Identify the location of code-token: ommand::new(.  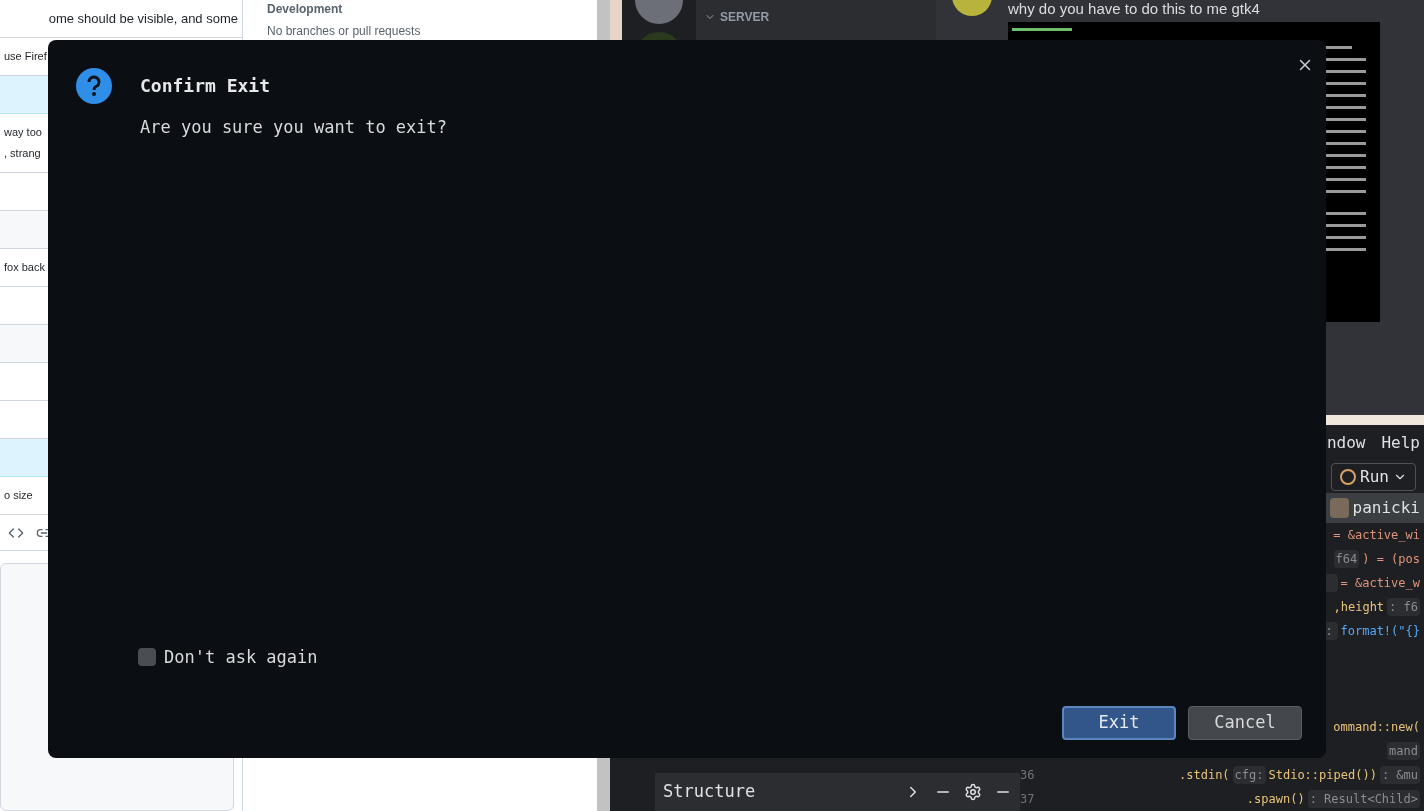
(1376, 727).